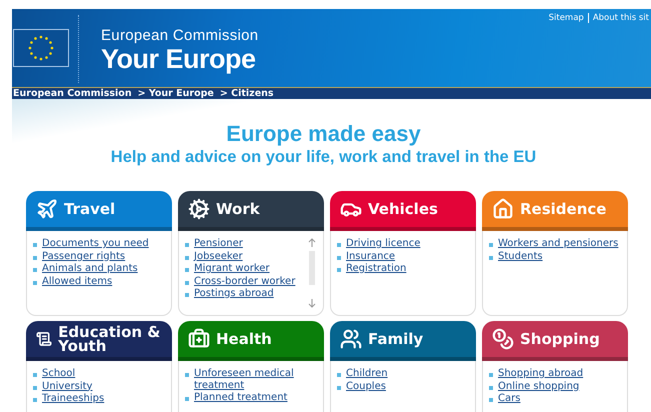 This screenshot has height=412, width=651. What do you see at coordinates (115, 339) in the screenshot?
I see `card-title: Education & Youth` at bounding box center [115, 339].